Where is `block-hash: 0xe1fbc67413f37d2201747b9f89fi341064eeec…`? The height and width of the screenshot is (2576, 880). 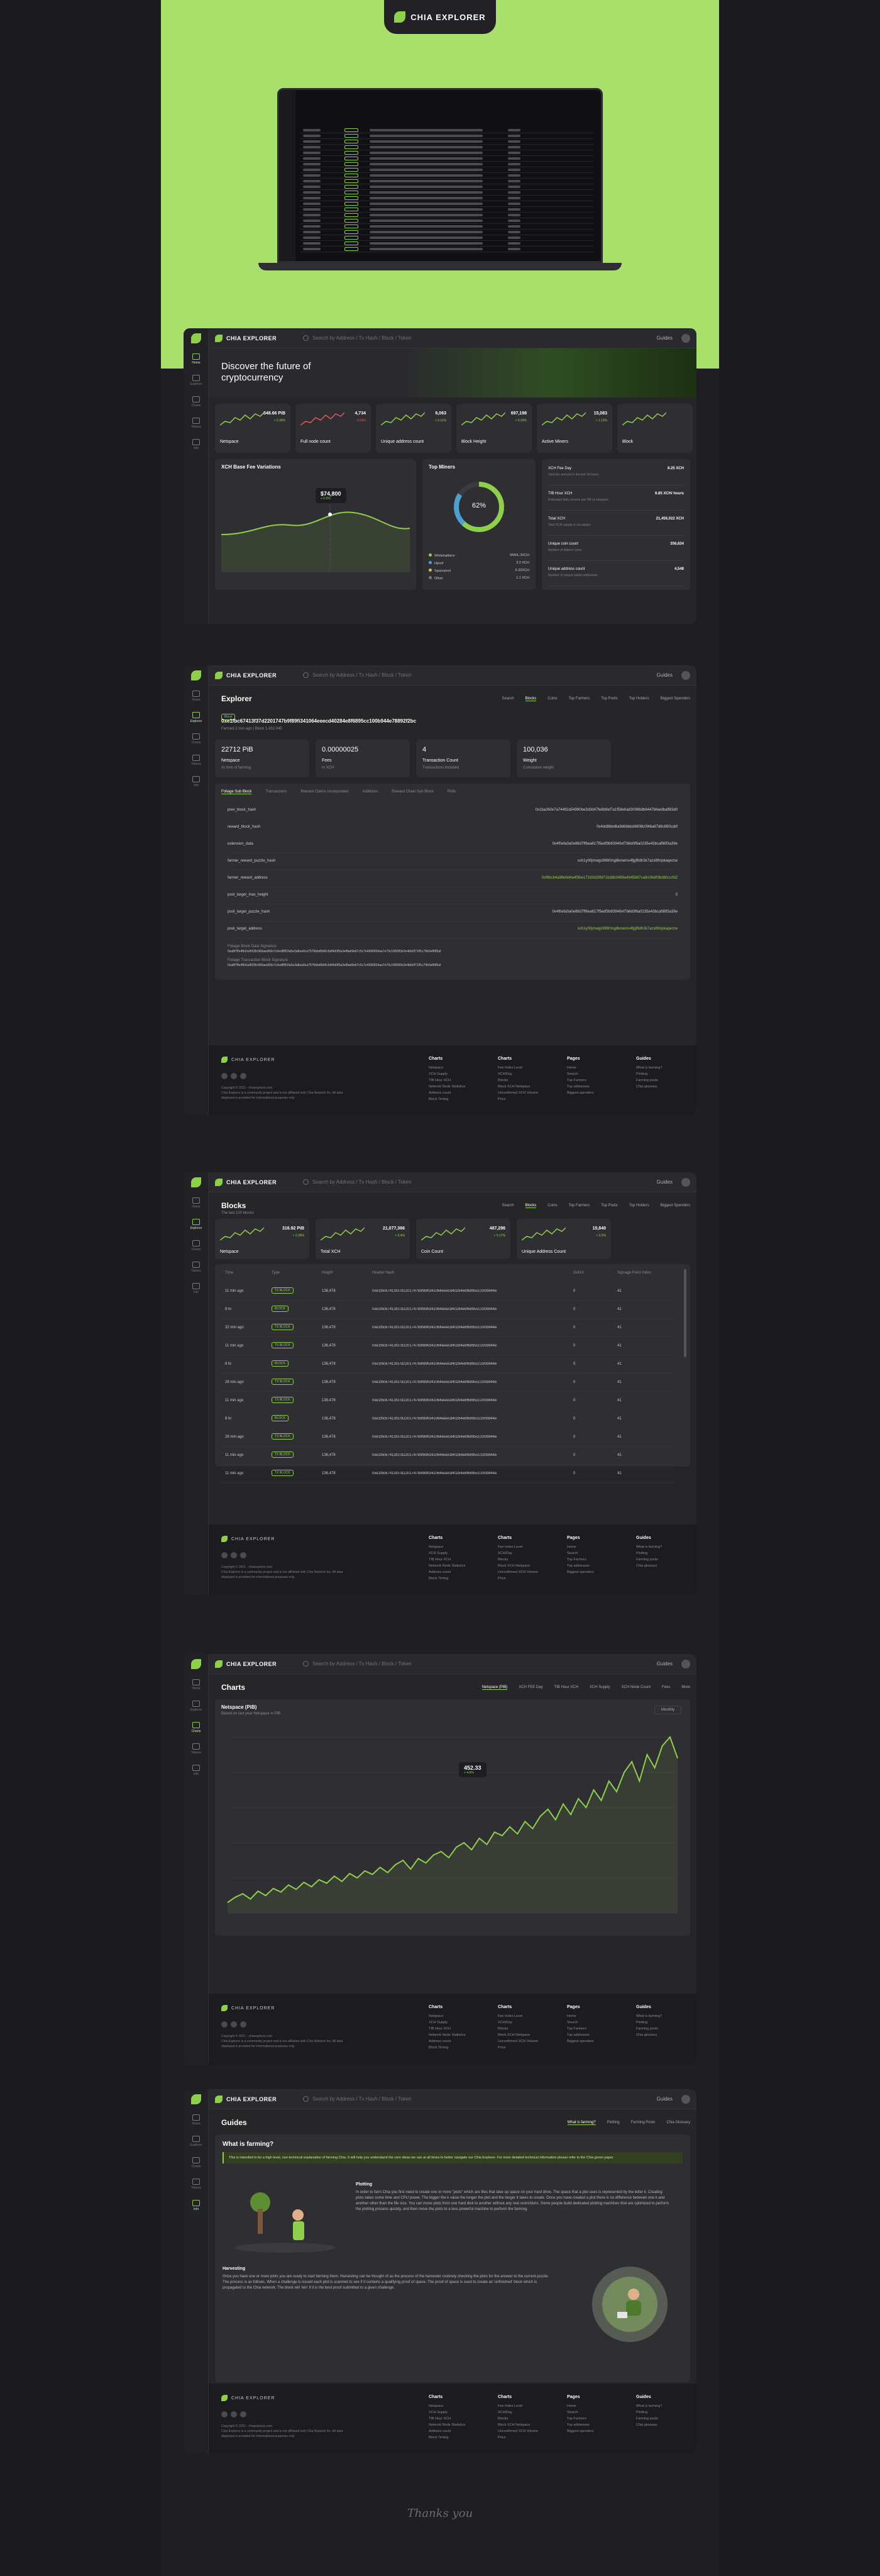
block-hash: 0xe1fbc67413f37d2201747b9f89fi341064eeec… is located at coordinates (318, 721).